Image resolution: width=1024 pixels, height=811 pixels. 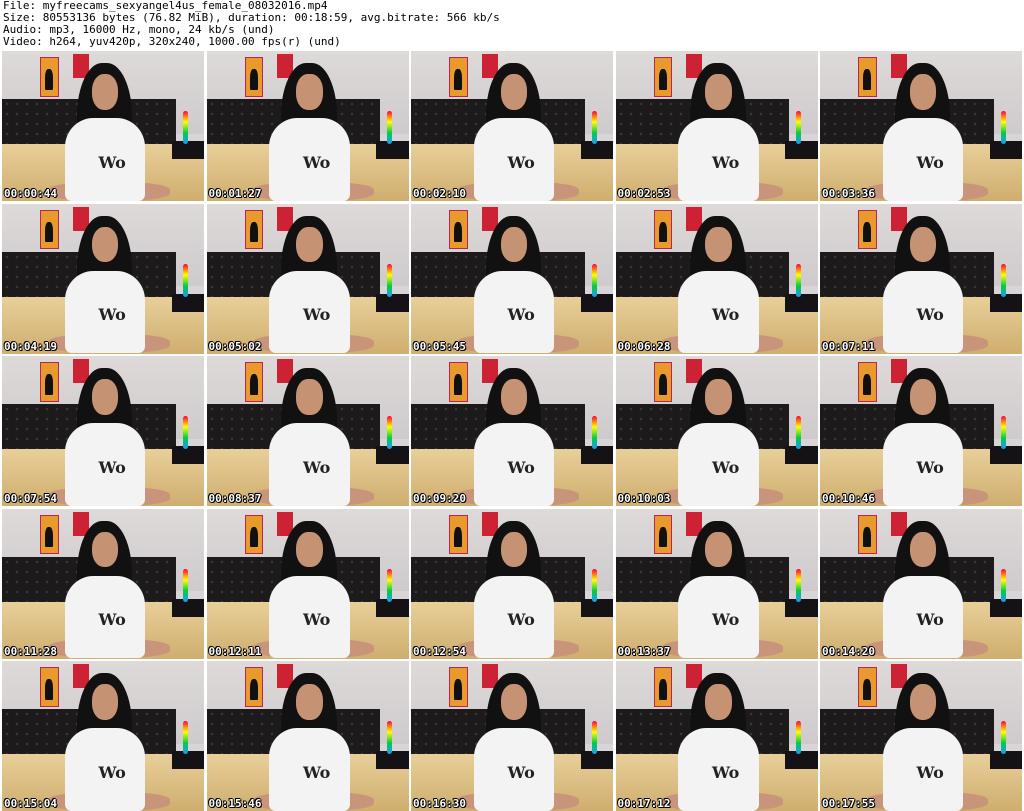 I want to click on video-thumbnail: 00:08:37, so click(x=307, y=431).